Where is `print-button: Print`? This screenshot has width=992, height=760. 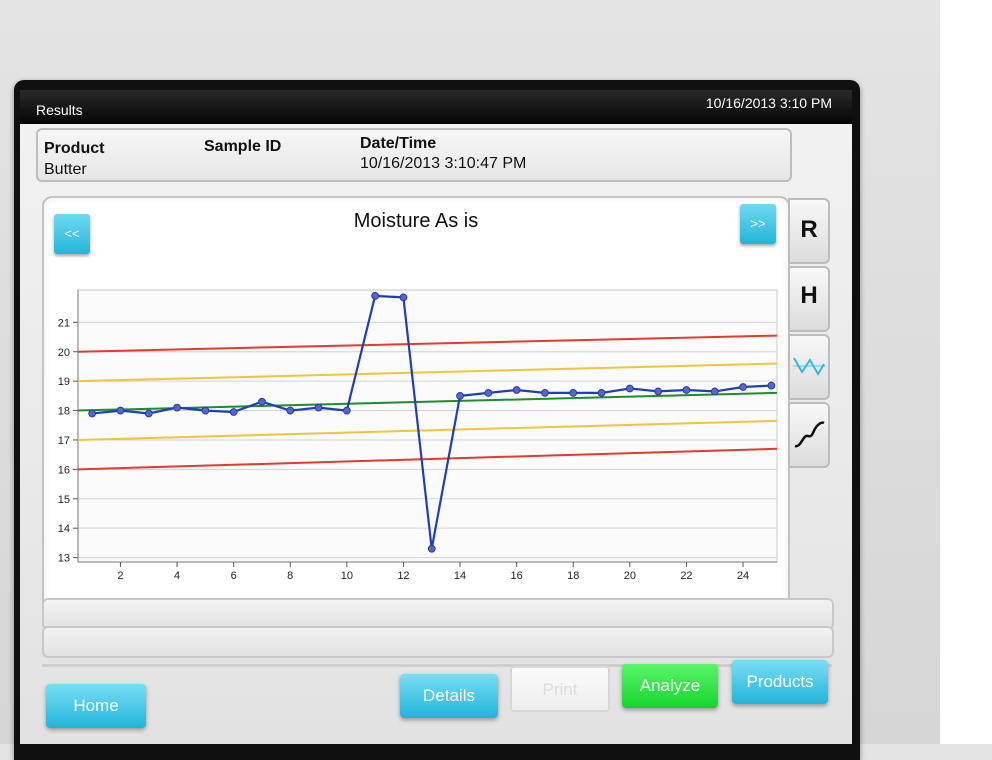 print-button: Print is located at coordinates (560, 689).